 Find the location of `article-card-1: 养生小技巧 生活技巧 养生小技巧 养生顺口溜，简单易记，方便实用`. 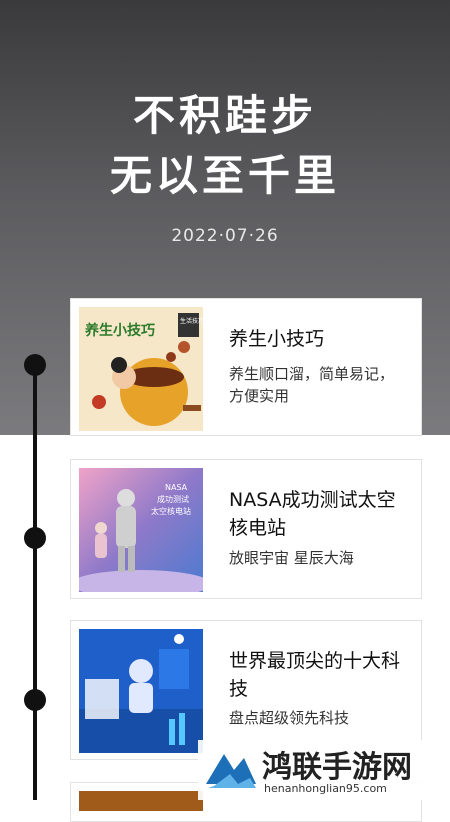

article-card-1: 养生小技巧 生活技巧 养生小技巧 养生顺口溜，简单易记，方便实用 is located at coordinates (246, 367).